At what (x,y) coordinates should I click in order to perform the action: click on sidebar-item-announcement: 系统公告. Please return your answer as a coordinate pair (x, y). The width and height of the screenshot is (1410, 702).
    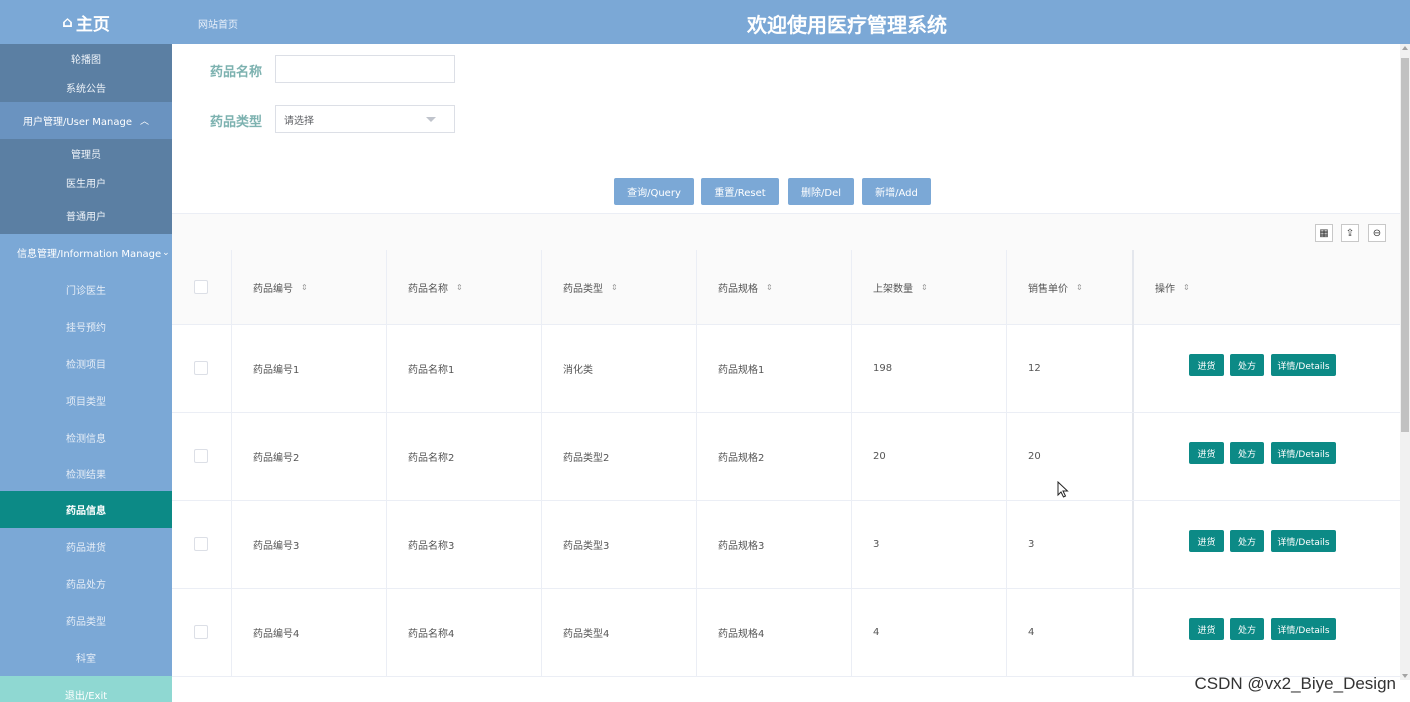
    Looking at the image, I should click on (86, 87).